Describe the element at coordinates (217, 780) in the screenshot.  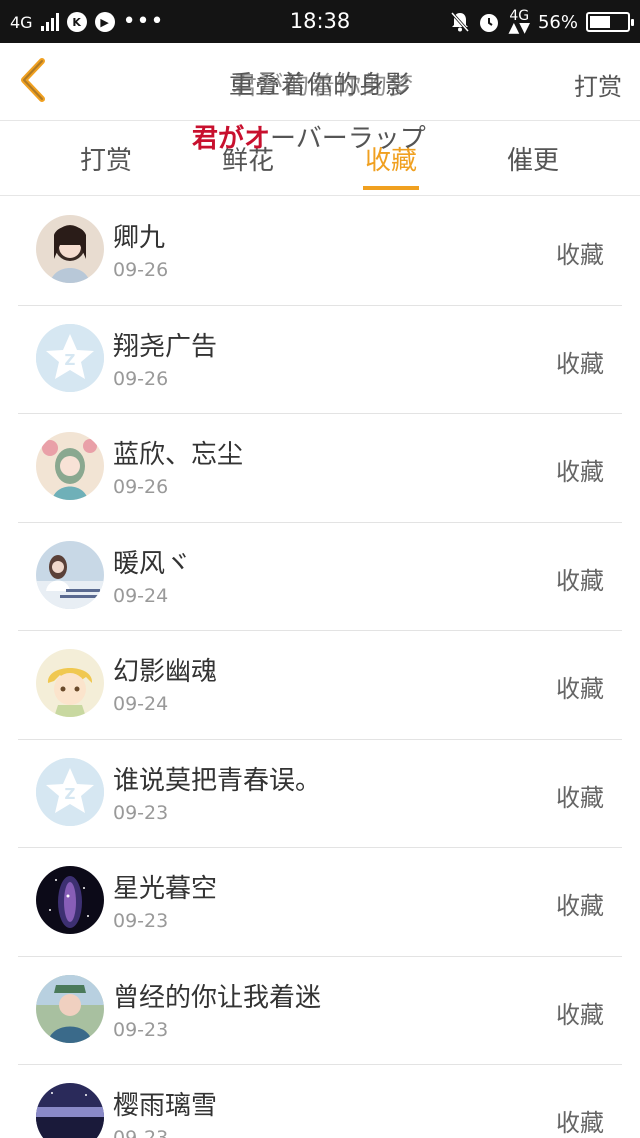
I see `user-name: 谁说莫把青春误。` at that location.